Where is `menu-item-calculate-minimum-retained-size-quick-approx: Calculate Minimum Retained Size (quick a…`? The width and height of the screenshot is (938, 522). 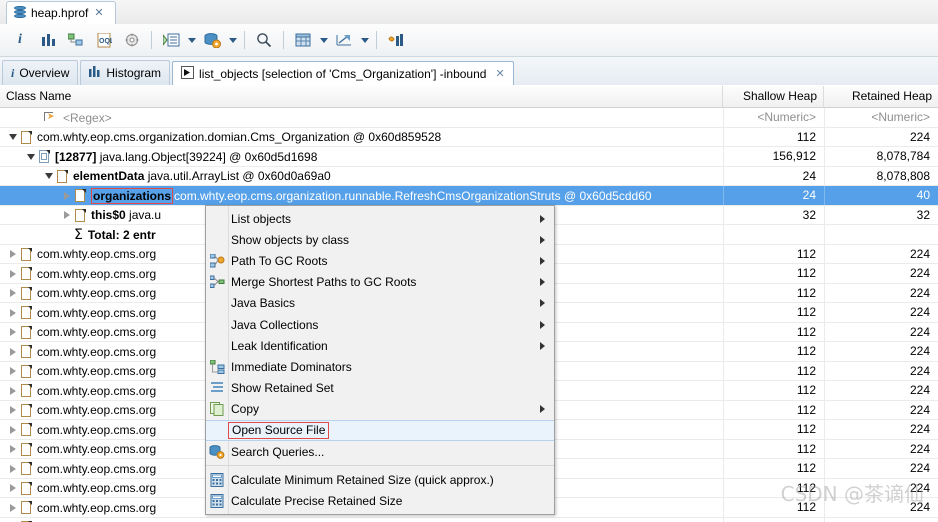 menu-item-calculate-minimum-retained-size-quick-approx: Calculate Minimum Retained Size (quick a… is located at coordinates (380, 479).